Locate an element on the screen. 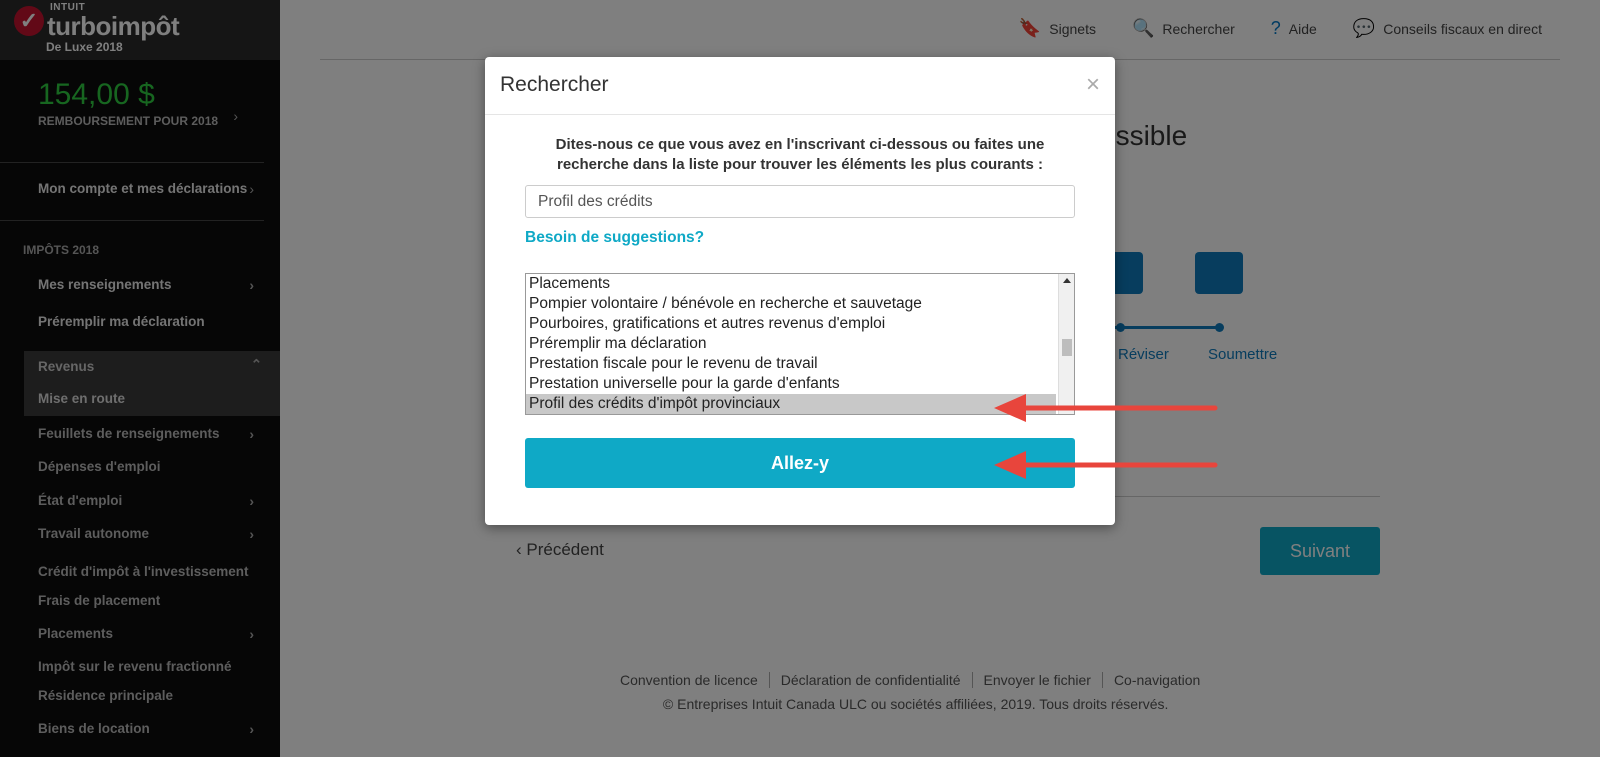 This screenshot has width=1600, height=757. annotation-arrows is located at coordinates (1106, 436).